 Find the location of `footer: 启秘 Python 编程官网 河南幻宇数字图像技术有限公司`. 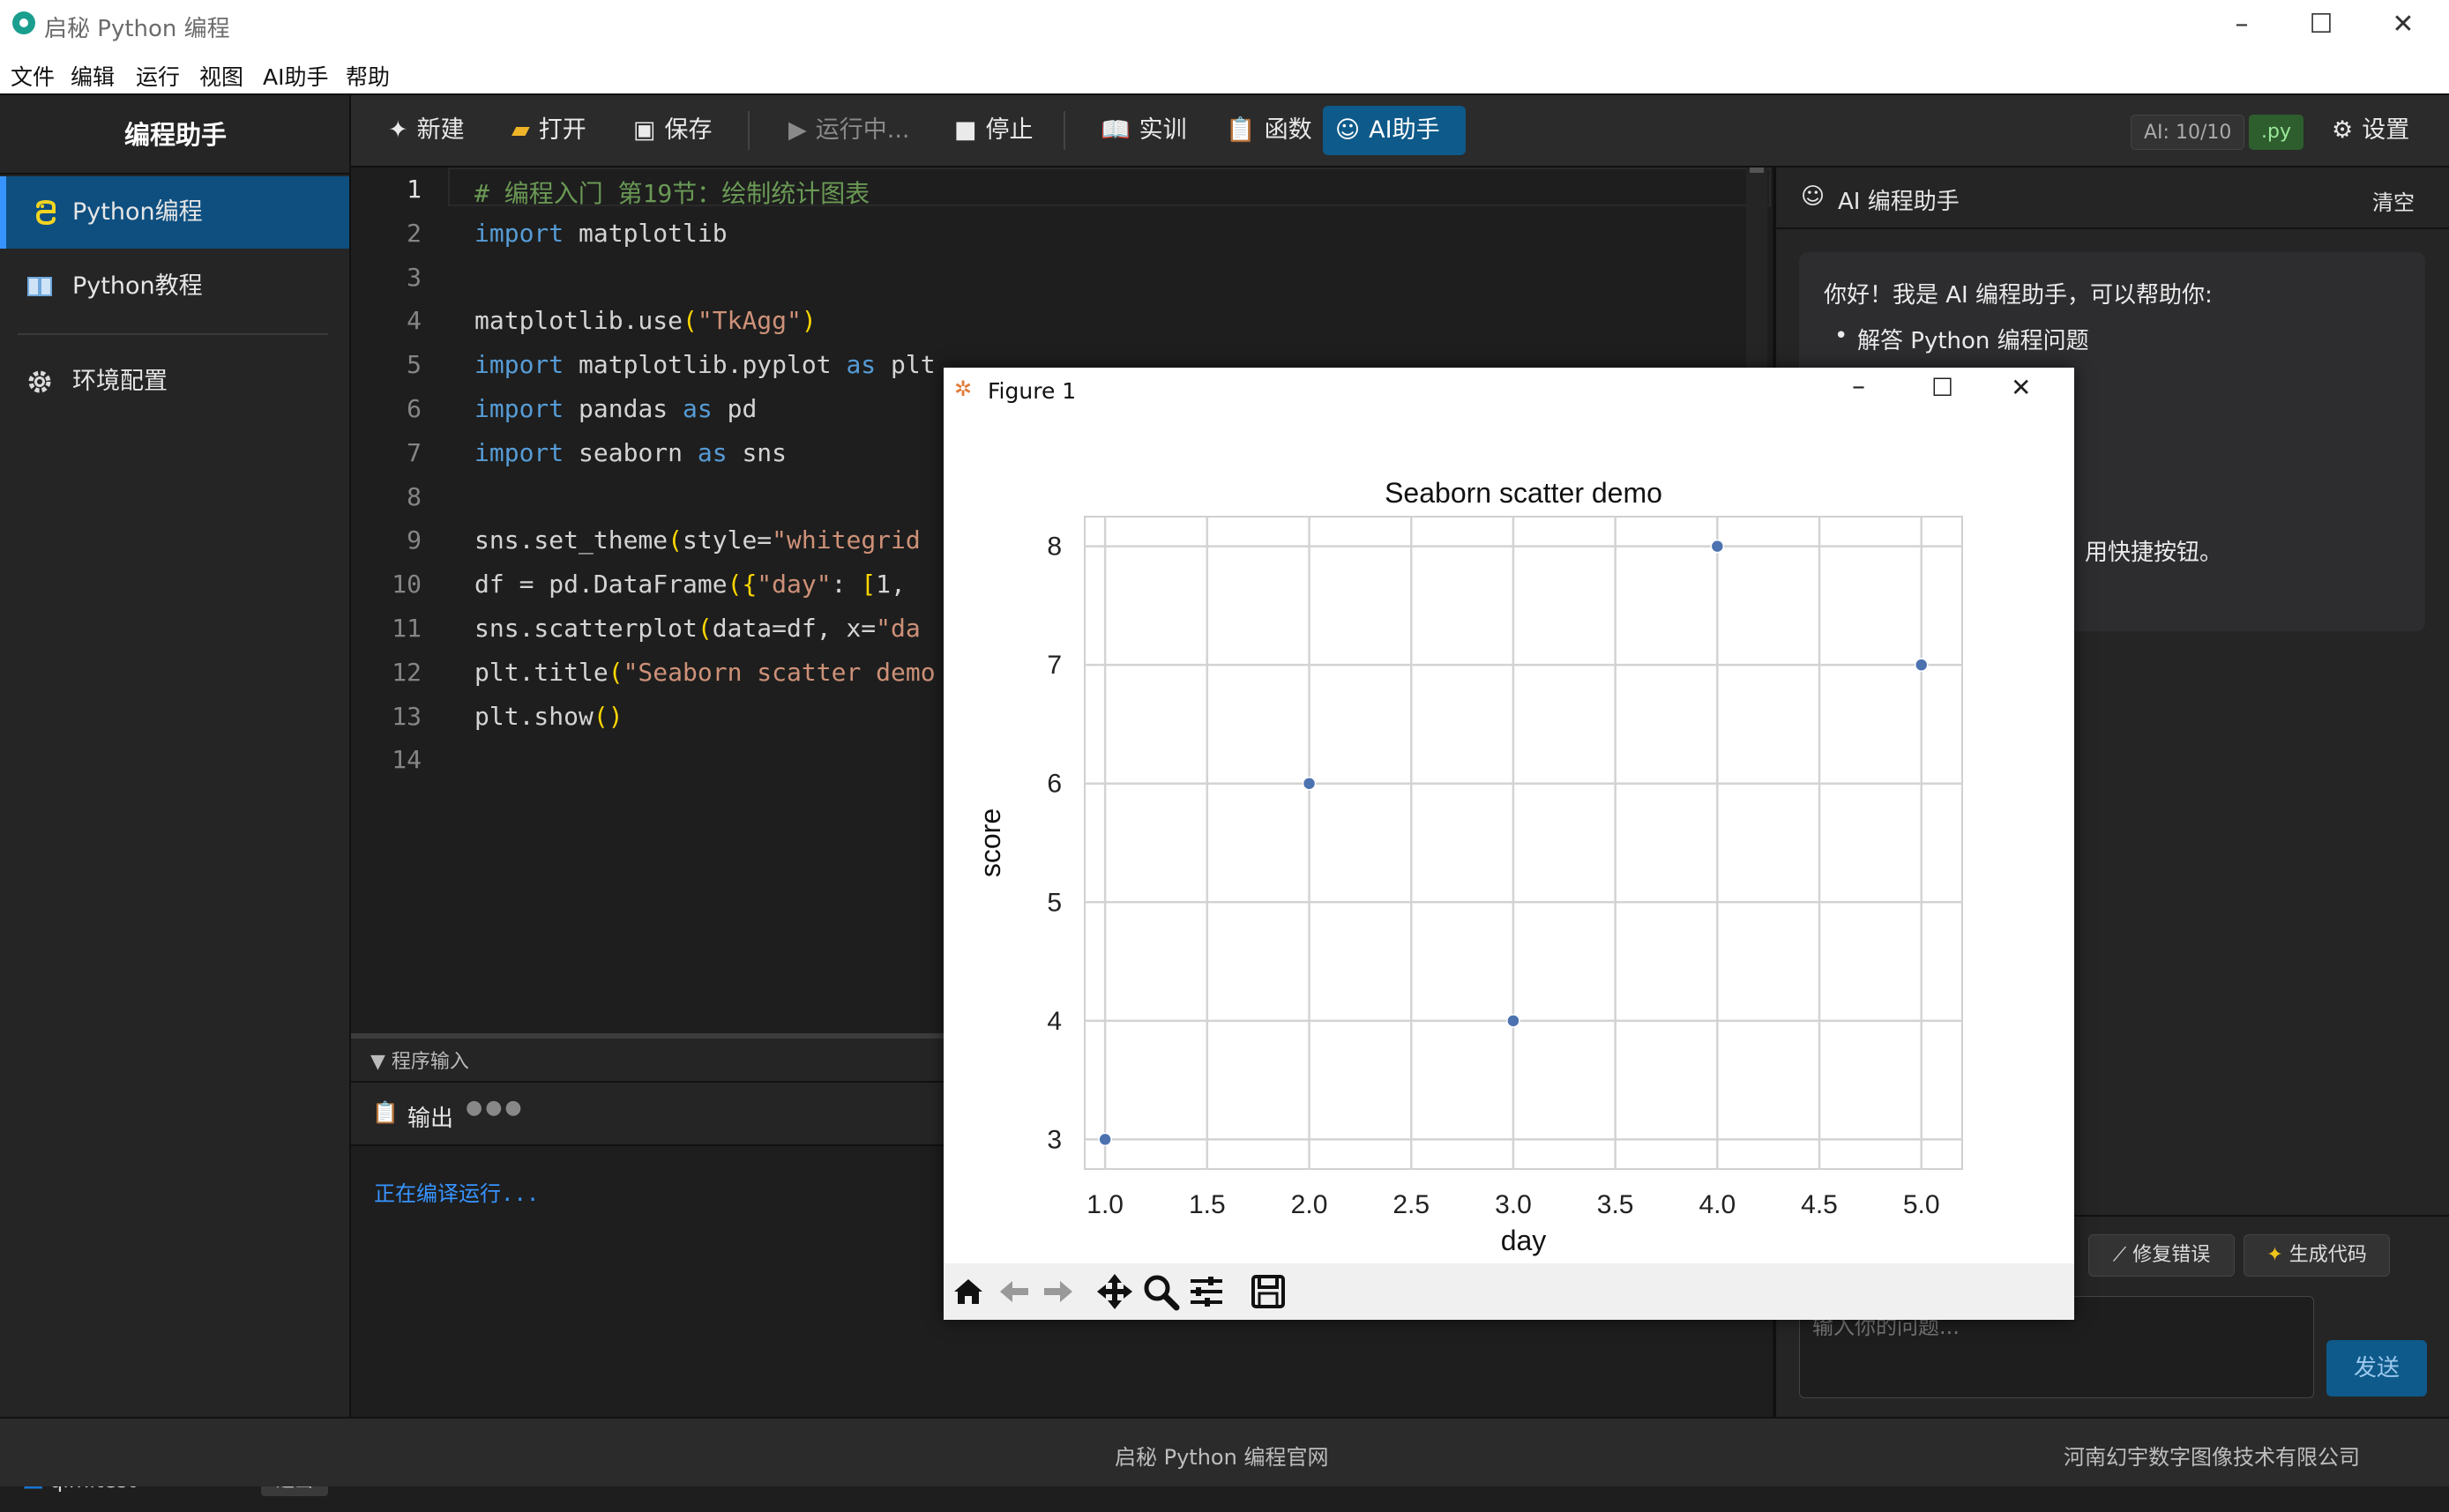

footer: 启秘 Python 编程官网 河南幻宇数字图像技术有限公司 is located at coordinates (1224, 1451).